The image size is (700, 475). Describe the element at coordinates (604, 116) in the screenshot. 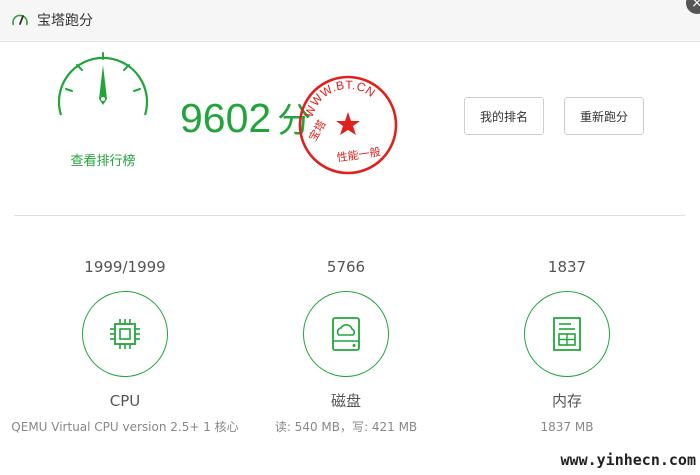

I see `rerun-benchmark-button: 重新跑分` at that location.